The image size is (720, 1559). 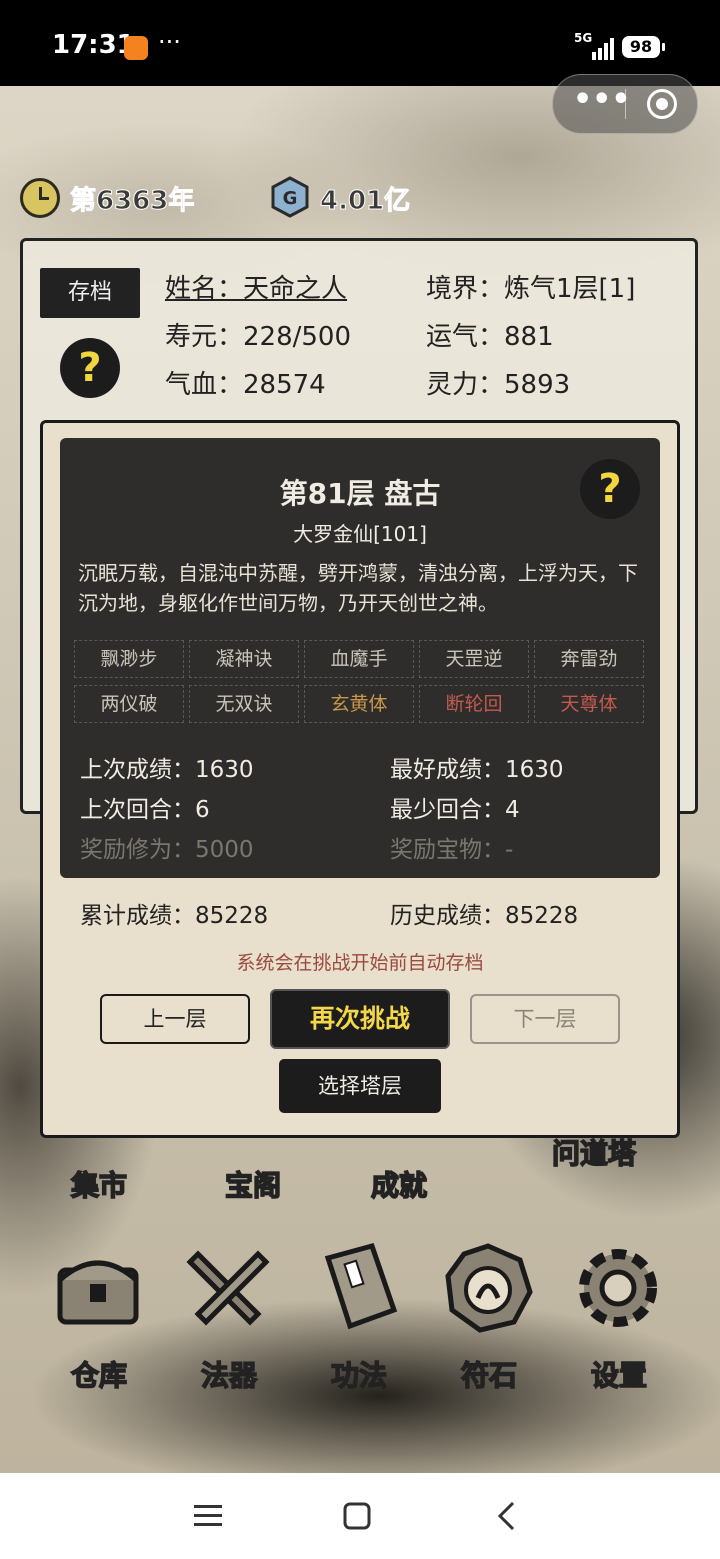 I want to click on game-year: 第6363年, so click(x=132, y=201).